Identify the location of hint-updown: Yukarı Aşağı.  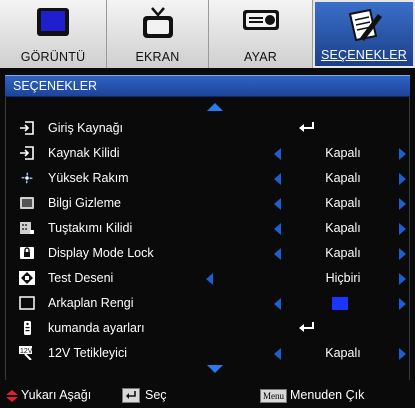
(48, 395).